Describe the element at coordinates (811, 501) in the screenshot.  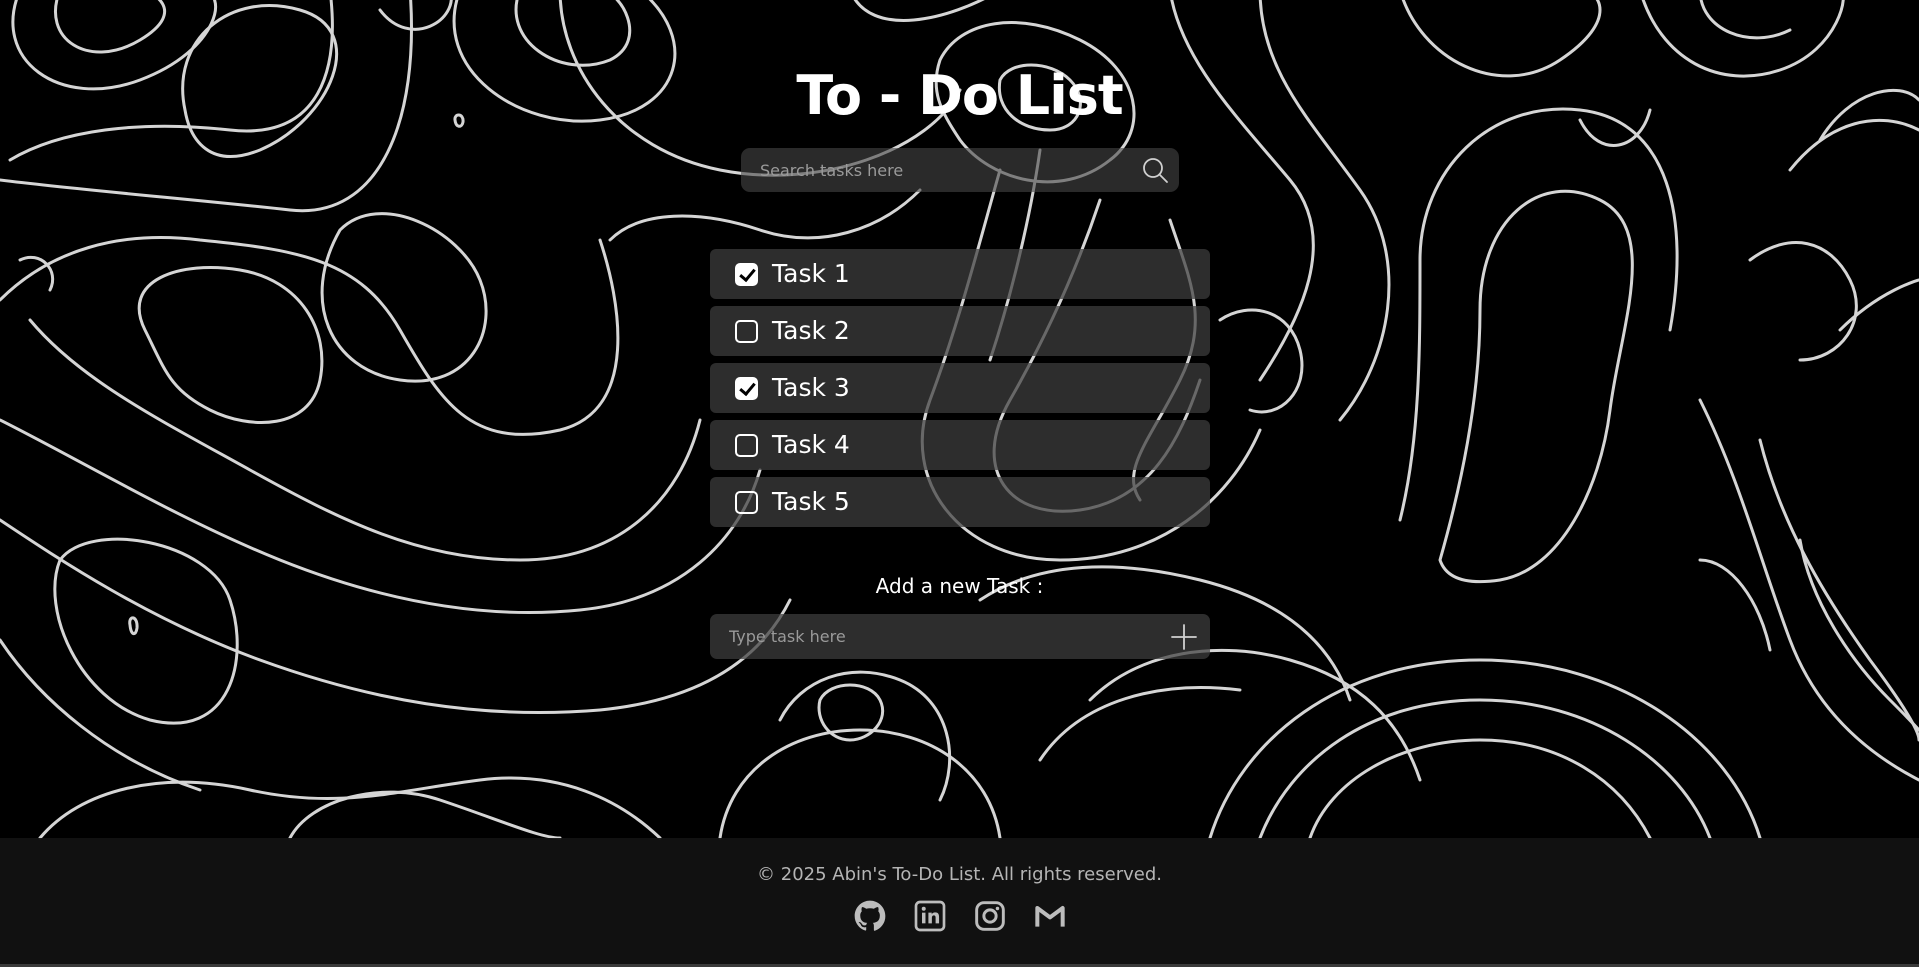
I see `task-label: Task 5` at that location.